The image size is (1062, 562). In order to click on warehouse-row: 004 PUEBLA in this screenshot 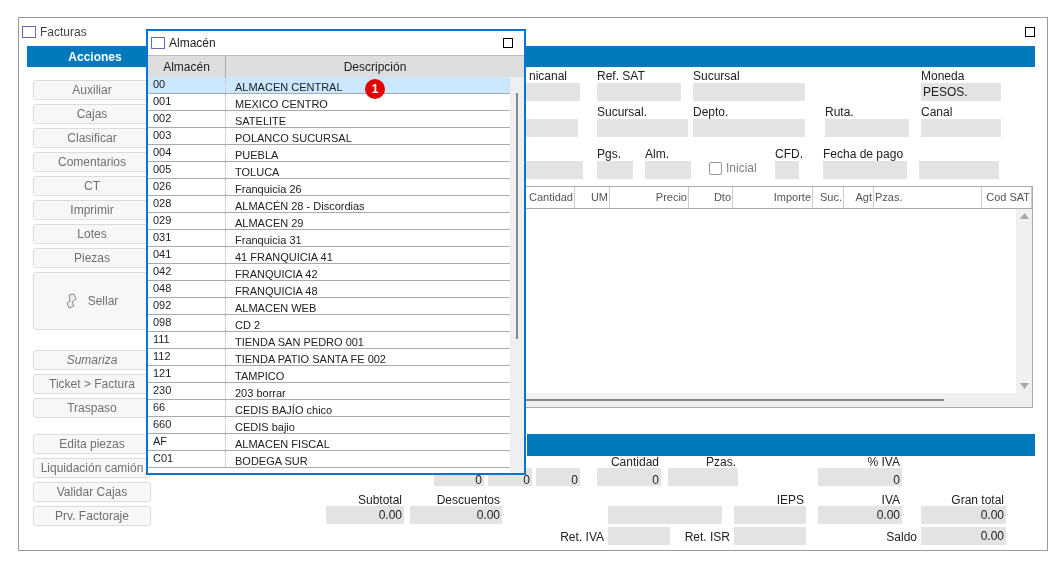, I will do `click(329, 153)`.